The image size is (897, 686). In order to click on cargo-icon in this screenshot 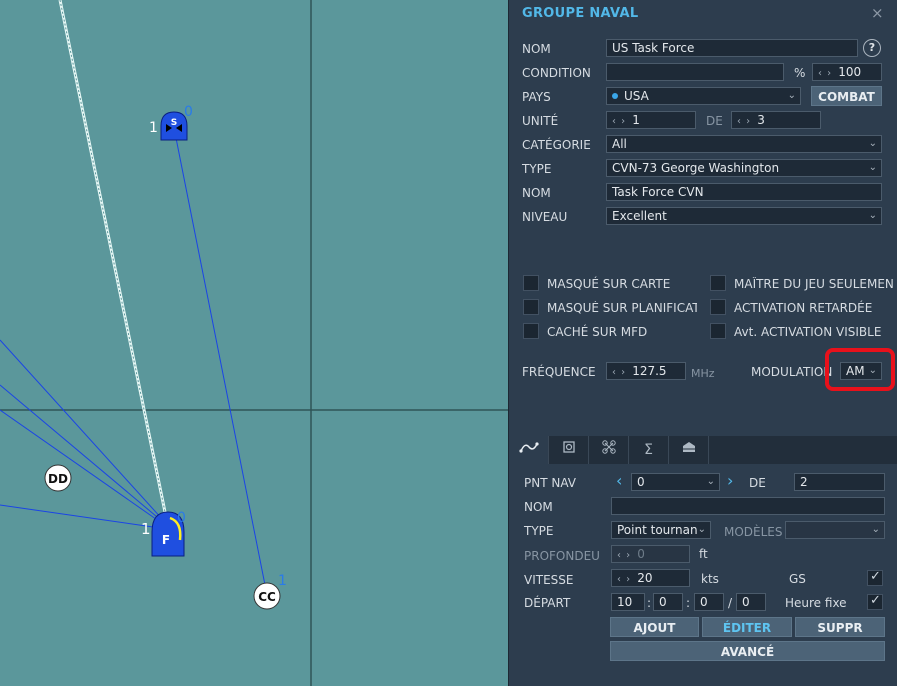, I will do `click(688, 447)`.